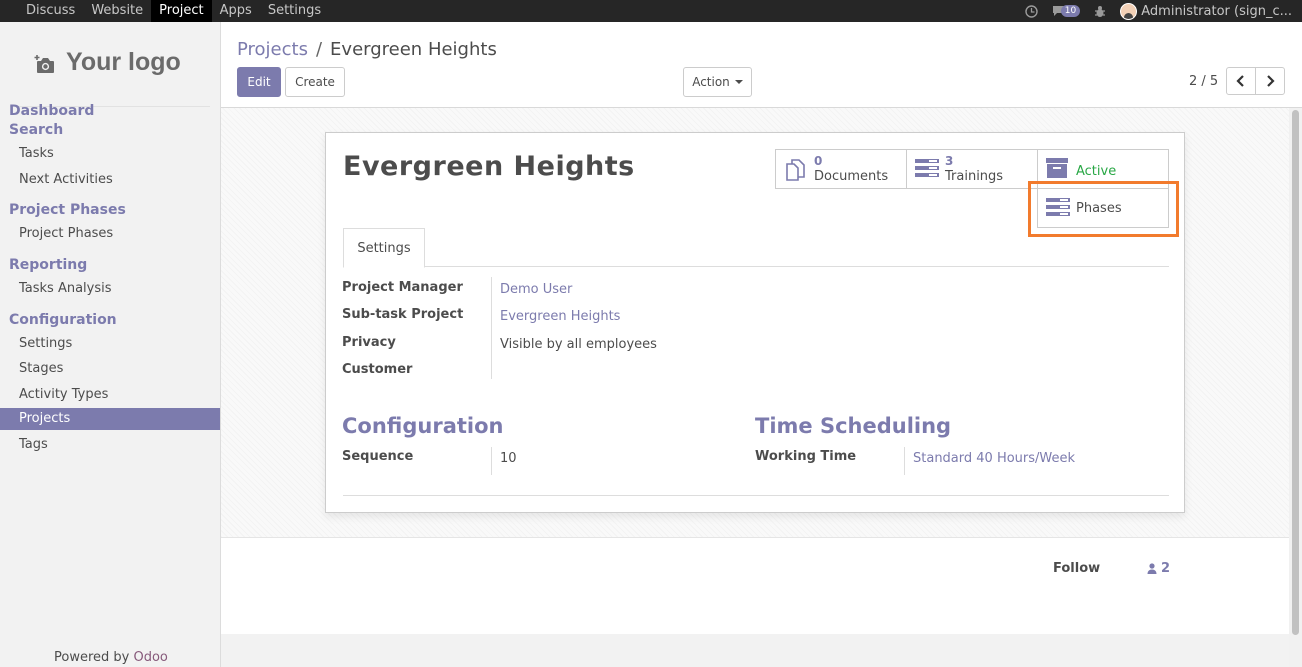 The width and height of the screenshot is (1302, 667). Describe the element at coordinates (818, 161) in the screenshot. I see `documents-count: 0` at that location.